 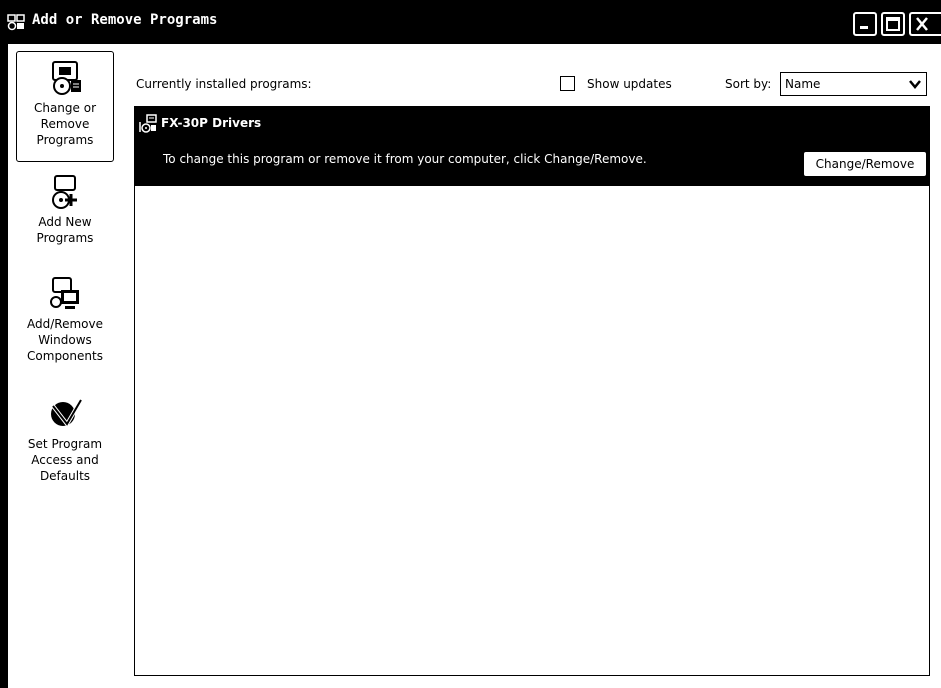 What do you see at coordinates (567, 83) in the screenshot?
I see `show-updates-checkbox` at bounding box center [567, 83].